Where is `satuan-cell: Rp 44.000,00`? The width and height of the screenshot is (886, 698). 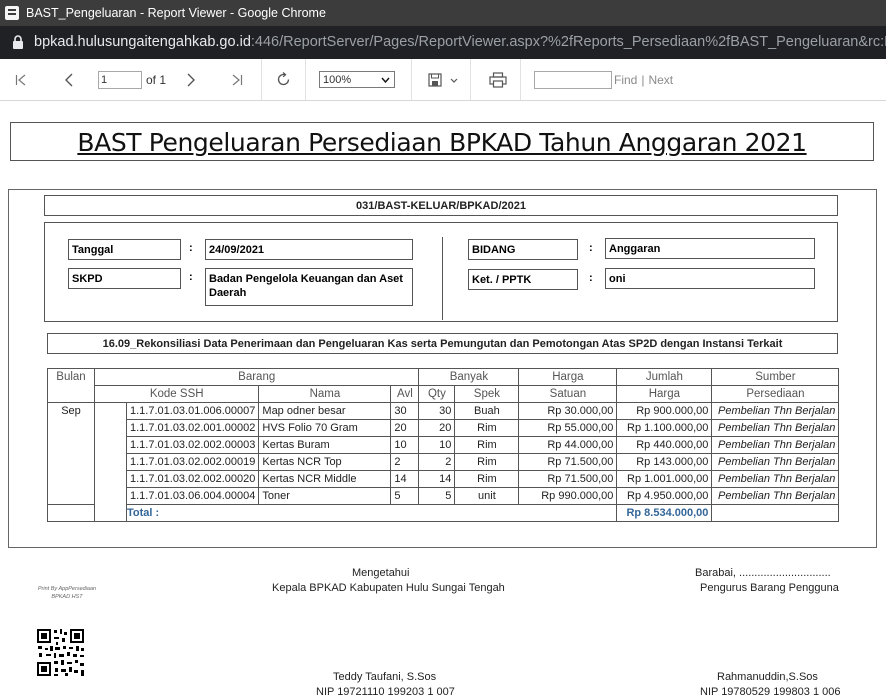 satuan-cell: Rp 44.000,00 is located at coordinates (568, 445).